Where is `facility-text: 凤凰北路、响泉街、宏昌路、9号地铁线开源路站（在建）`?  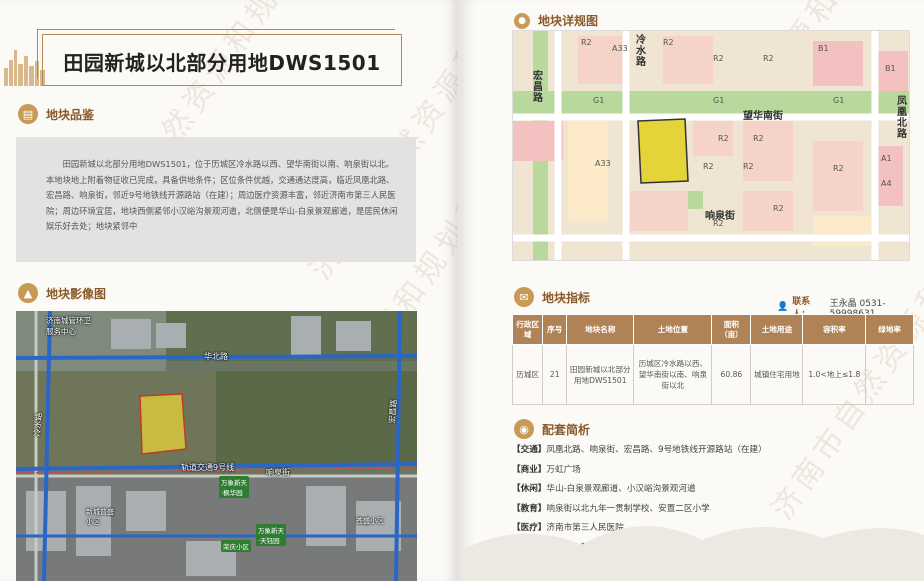
facility-text: 凤凰北路、响泉街、宏昌路、9号地铁线开源路站（在建） is located at coordinates (656, 450).